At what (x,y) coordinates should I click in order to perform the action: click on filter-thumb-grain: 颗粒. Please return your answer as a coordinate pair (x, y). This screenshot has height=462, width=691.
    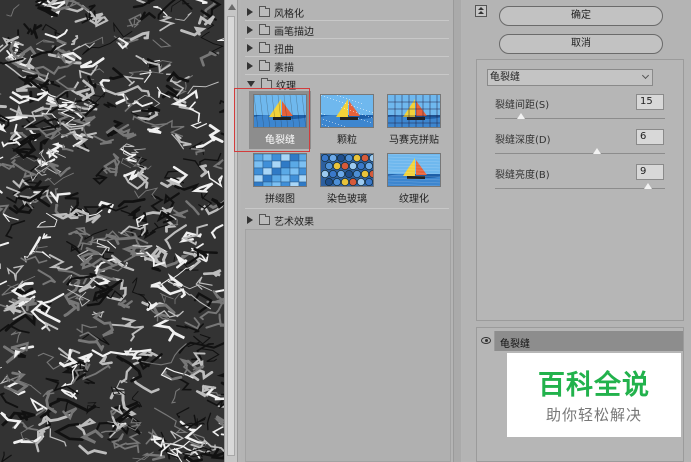
    Looking at the image, I should click on (347, 120).